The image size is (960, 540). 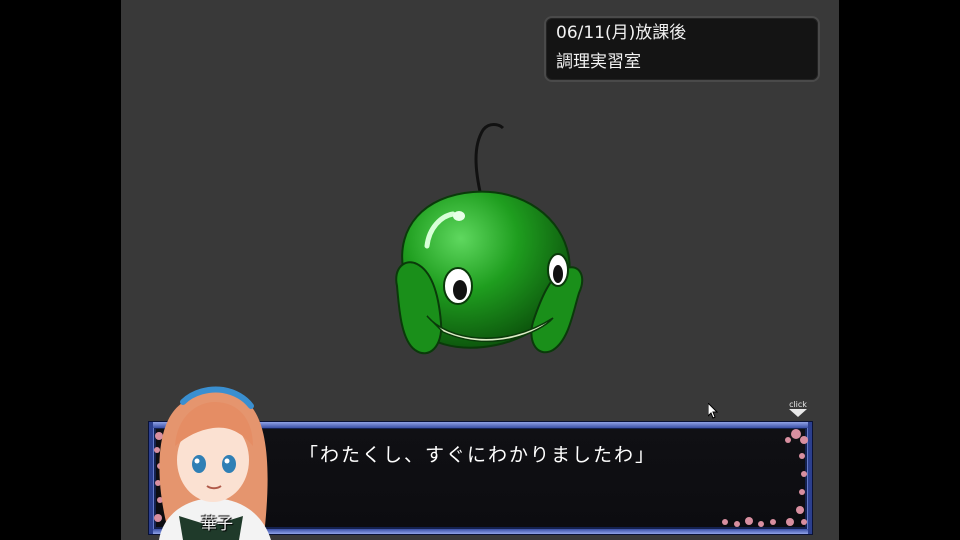 I want to click on click-label: click, so click(x=798, y=404).